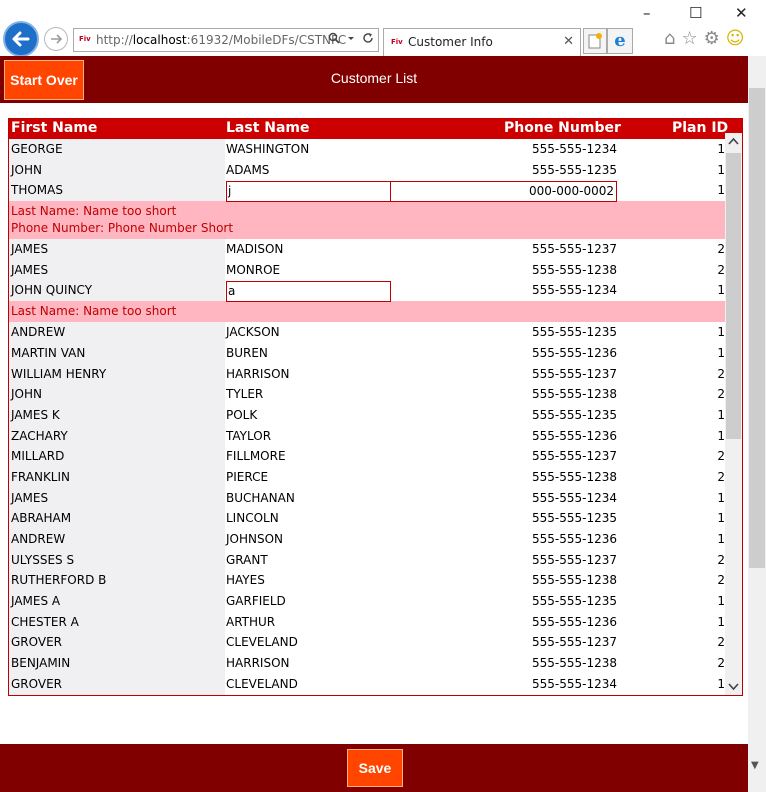 This screenshot has height=792, width=766. What do you see at coordinates (482, 42) in the screenshot?
I see `tab-customer-info: Fiv Customer Info ✕` at bounding box center [482, 42].